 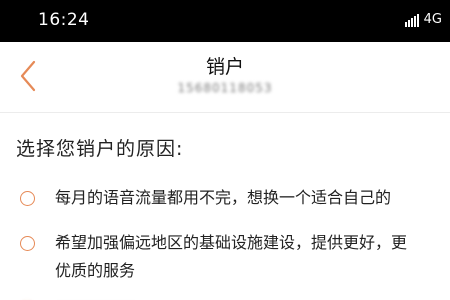 What do you see at coordinates (95, 270) in the screenshot?
I see `reason-option-label-line2: 优质的服务` at bounding box center [95, 270].